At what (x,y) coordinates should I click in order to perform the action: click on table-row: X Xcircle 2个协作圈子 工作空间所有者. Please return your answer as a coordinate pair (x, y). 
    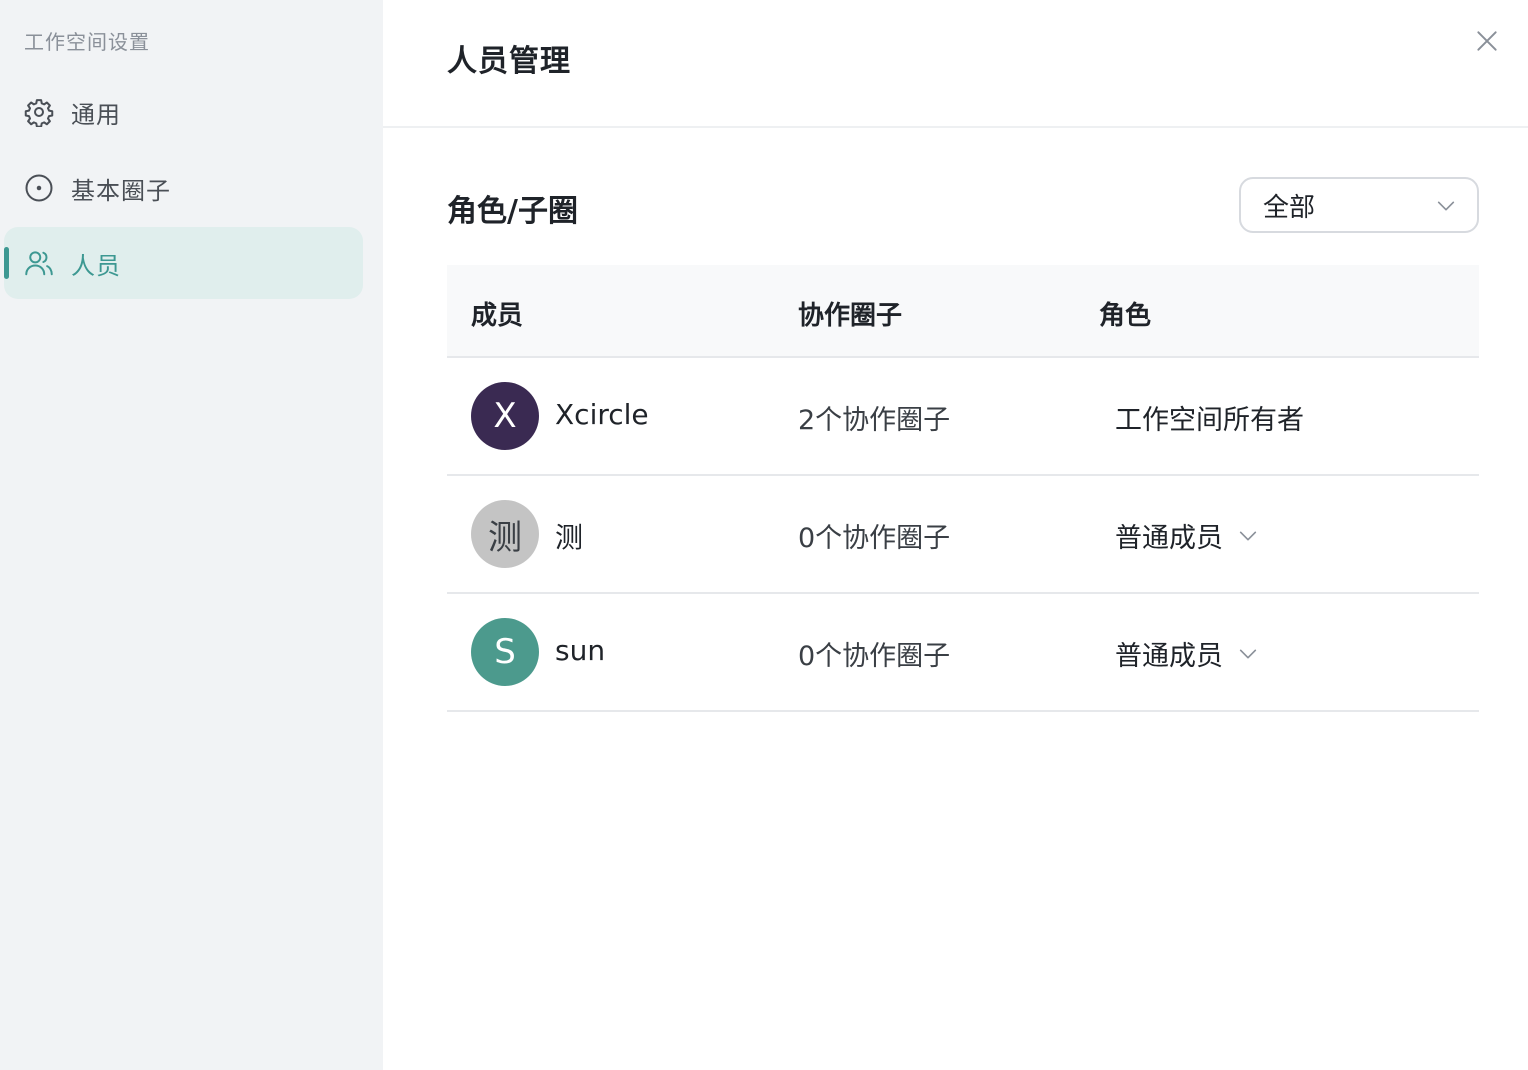
    Looking at the image, I should click on (963, 417).